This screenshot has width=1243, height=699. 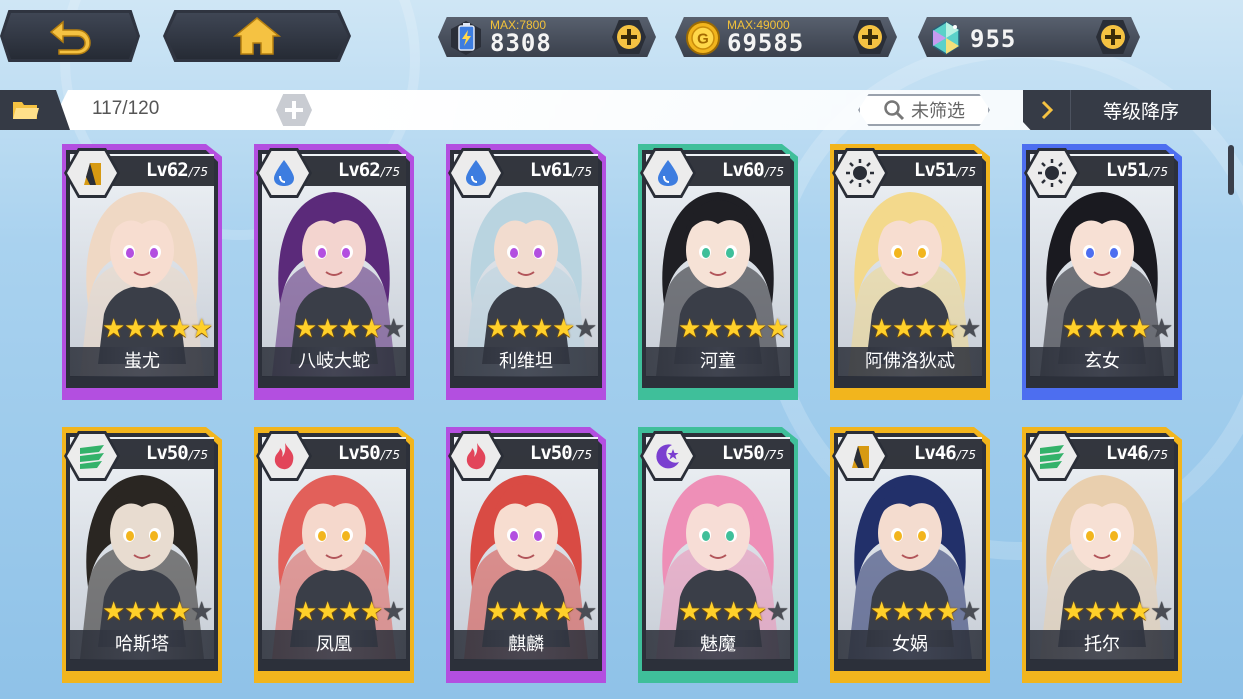 What do you see at coordinates (910, 555) in the screenshot?
I see `character-card: Lv46/75 ★ ★ ★ ★ ★ 女娲` at bounding box center [910, 555].